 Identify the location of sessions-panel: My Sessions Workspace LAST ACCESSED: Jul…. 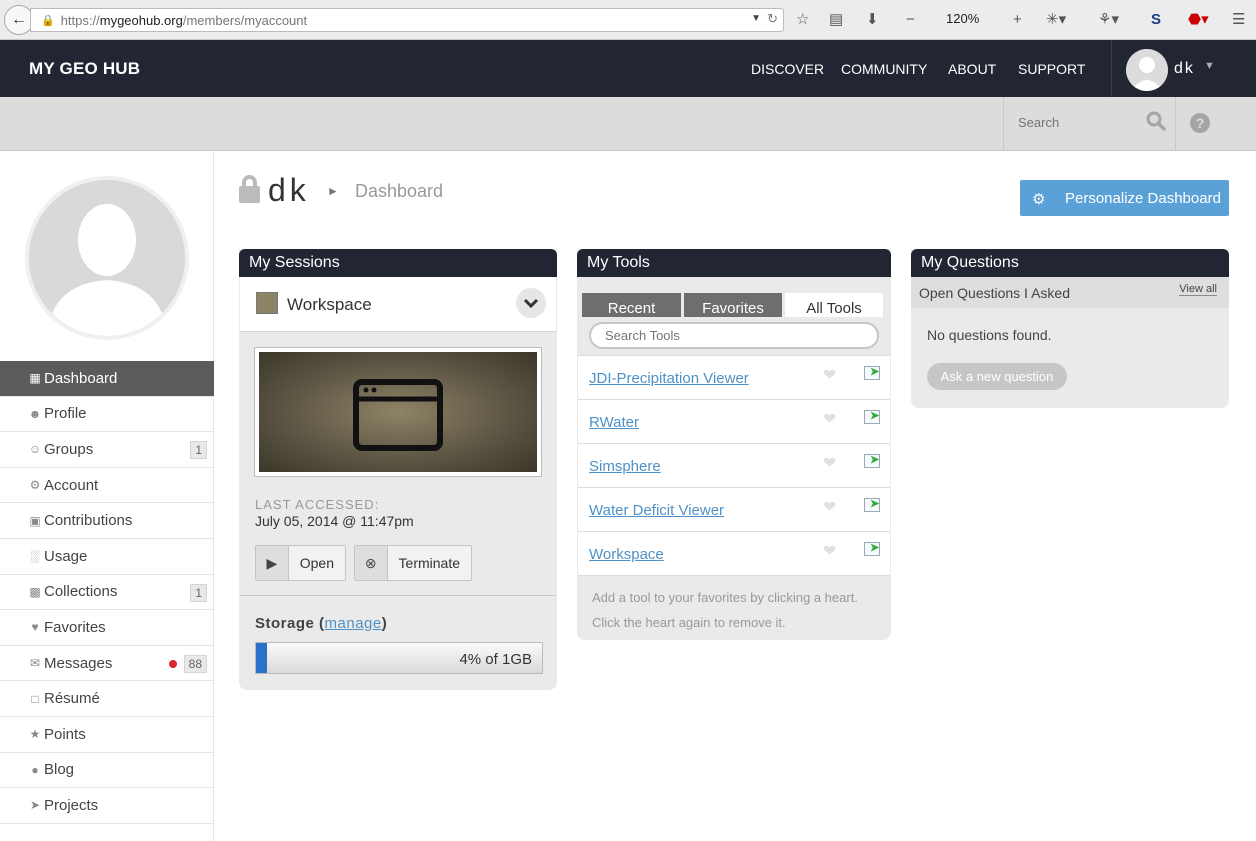
(398, 469).